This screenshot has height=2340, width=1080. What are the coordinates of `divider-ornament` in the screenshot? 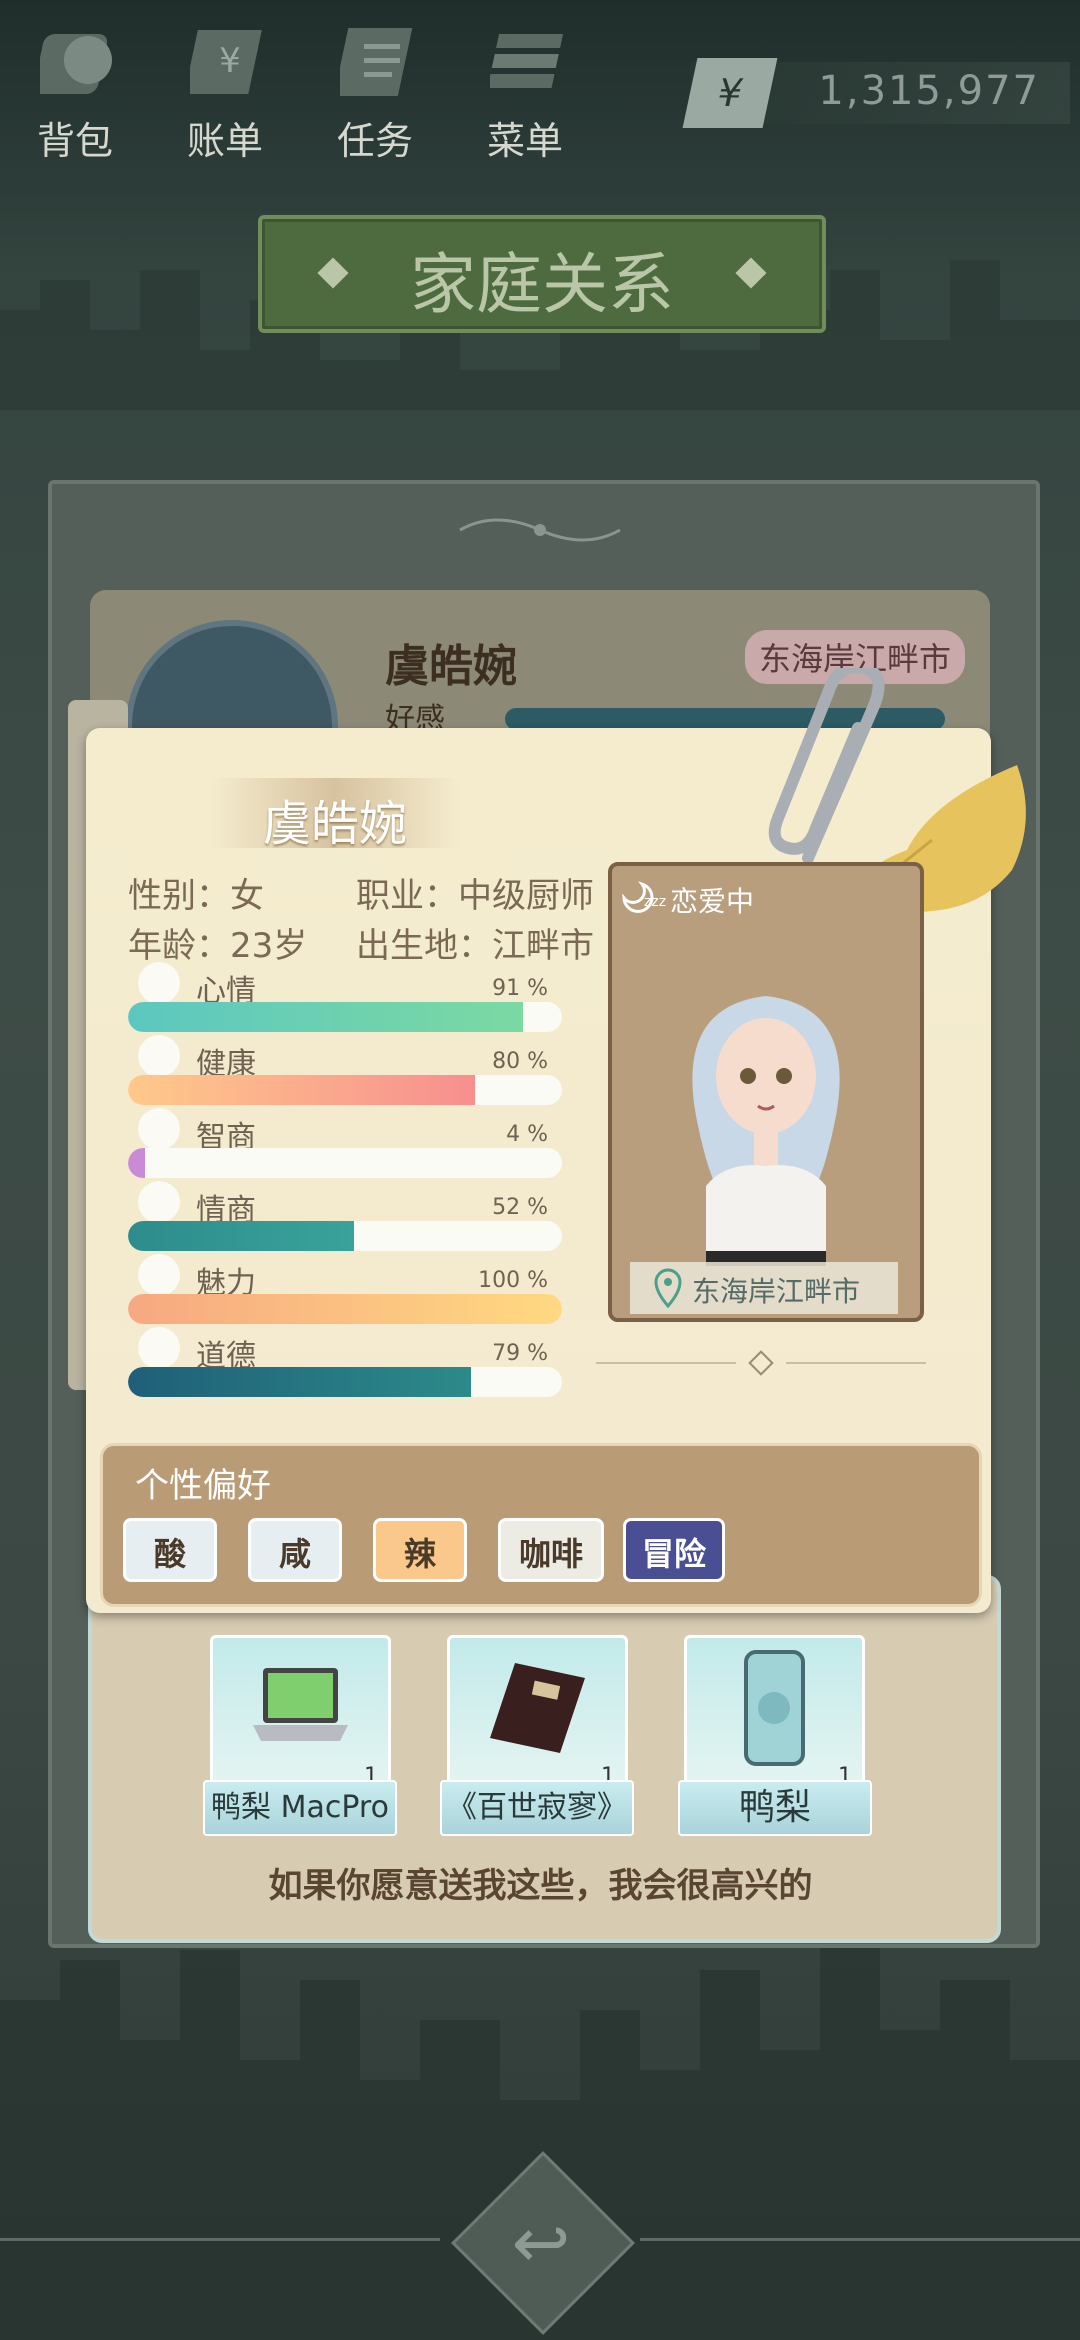 It's located at (761, 1363).